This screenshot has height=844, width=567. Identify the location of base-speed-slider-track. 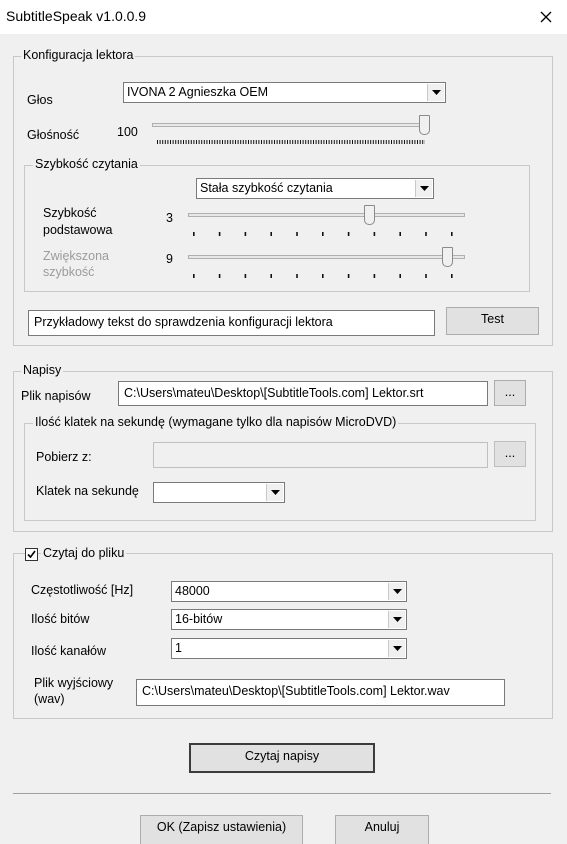
(326, 215).